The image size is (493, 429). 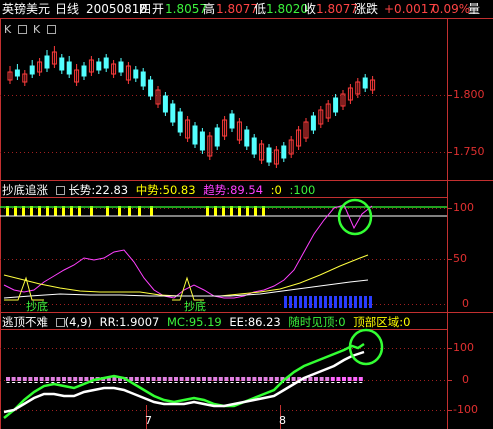 What do you see at coordinates (60, 190) in the screenshot?
I see `indicator1-box-icon` at bounding box center [60, 190].